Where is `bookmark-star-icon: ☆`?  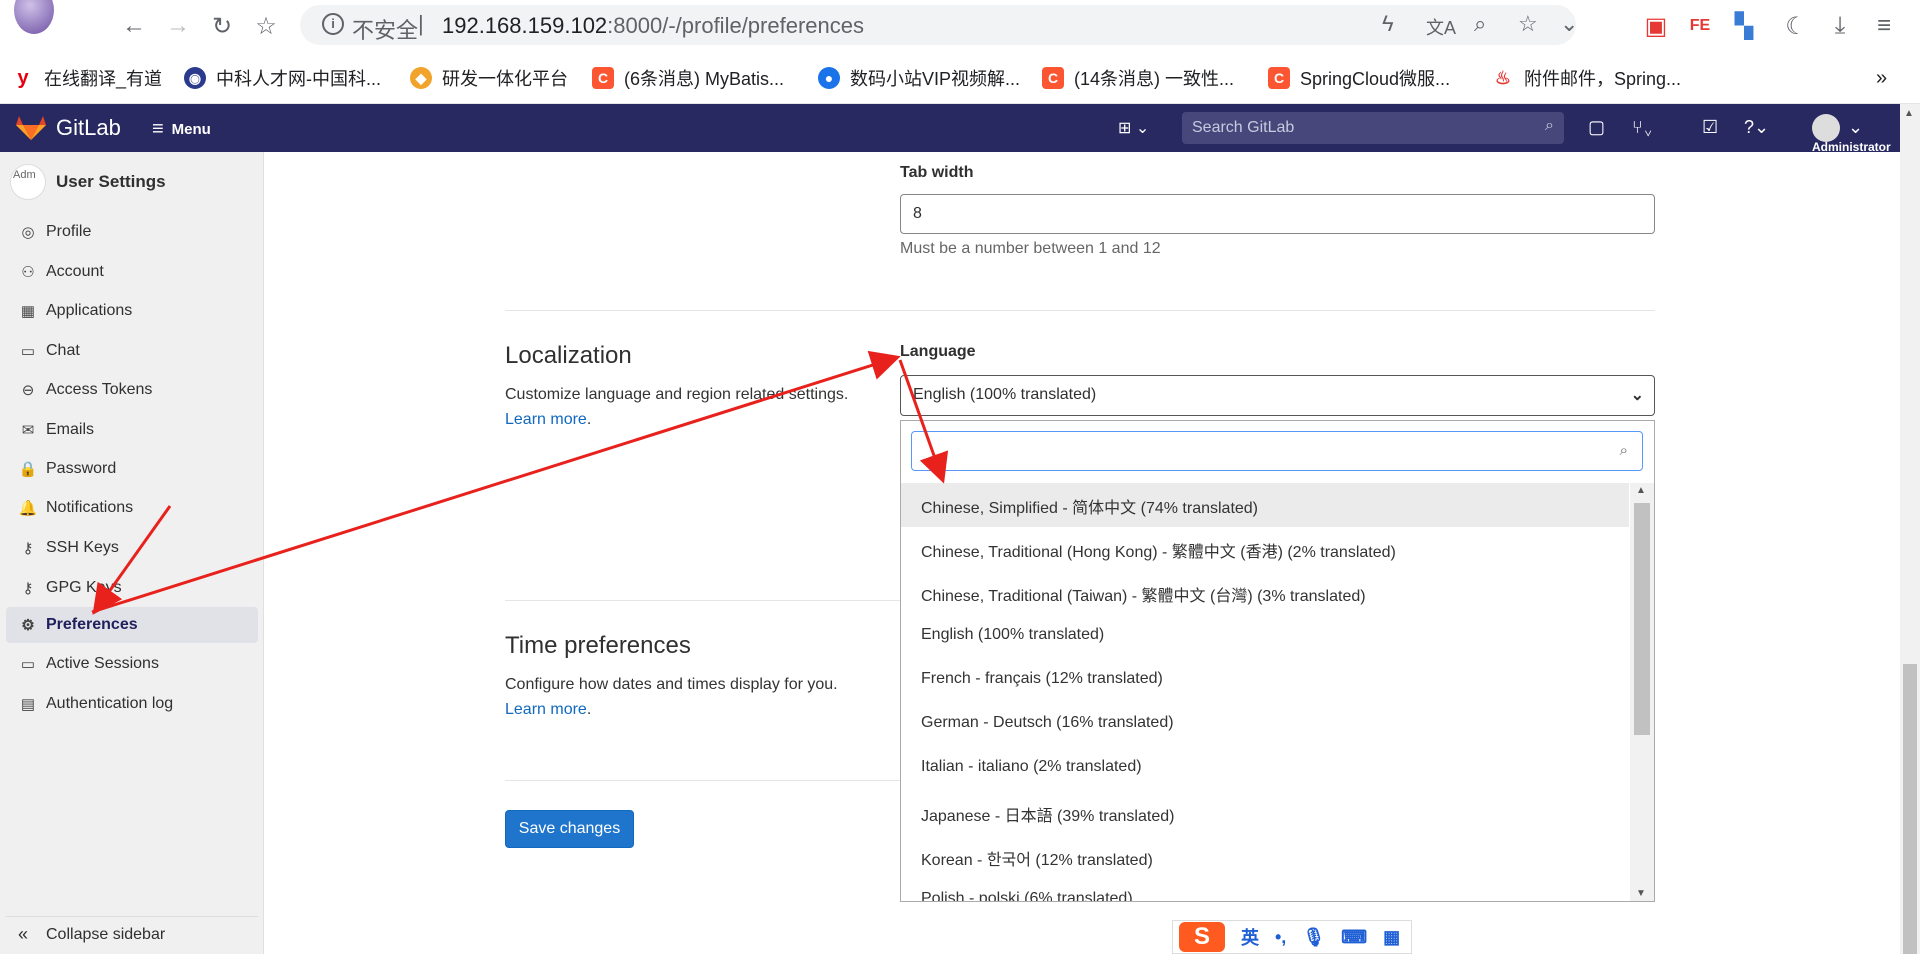 bookmark-star-icon: ☆ is located at coordinates (266, 26).